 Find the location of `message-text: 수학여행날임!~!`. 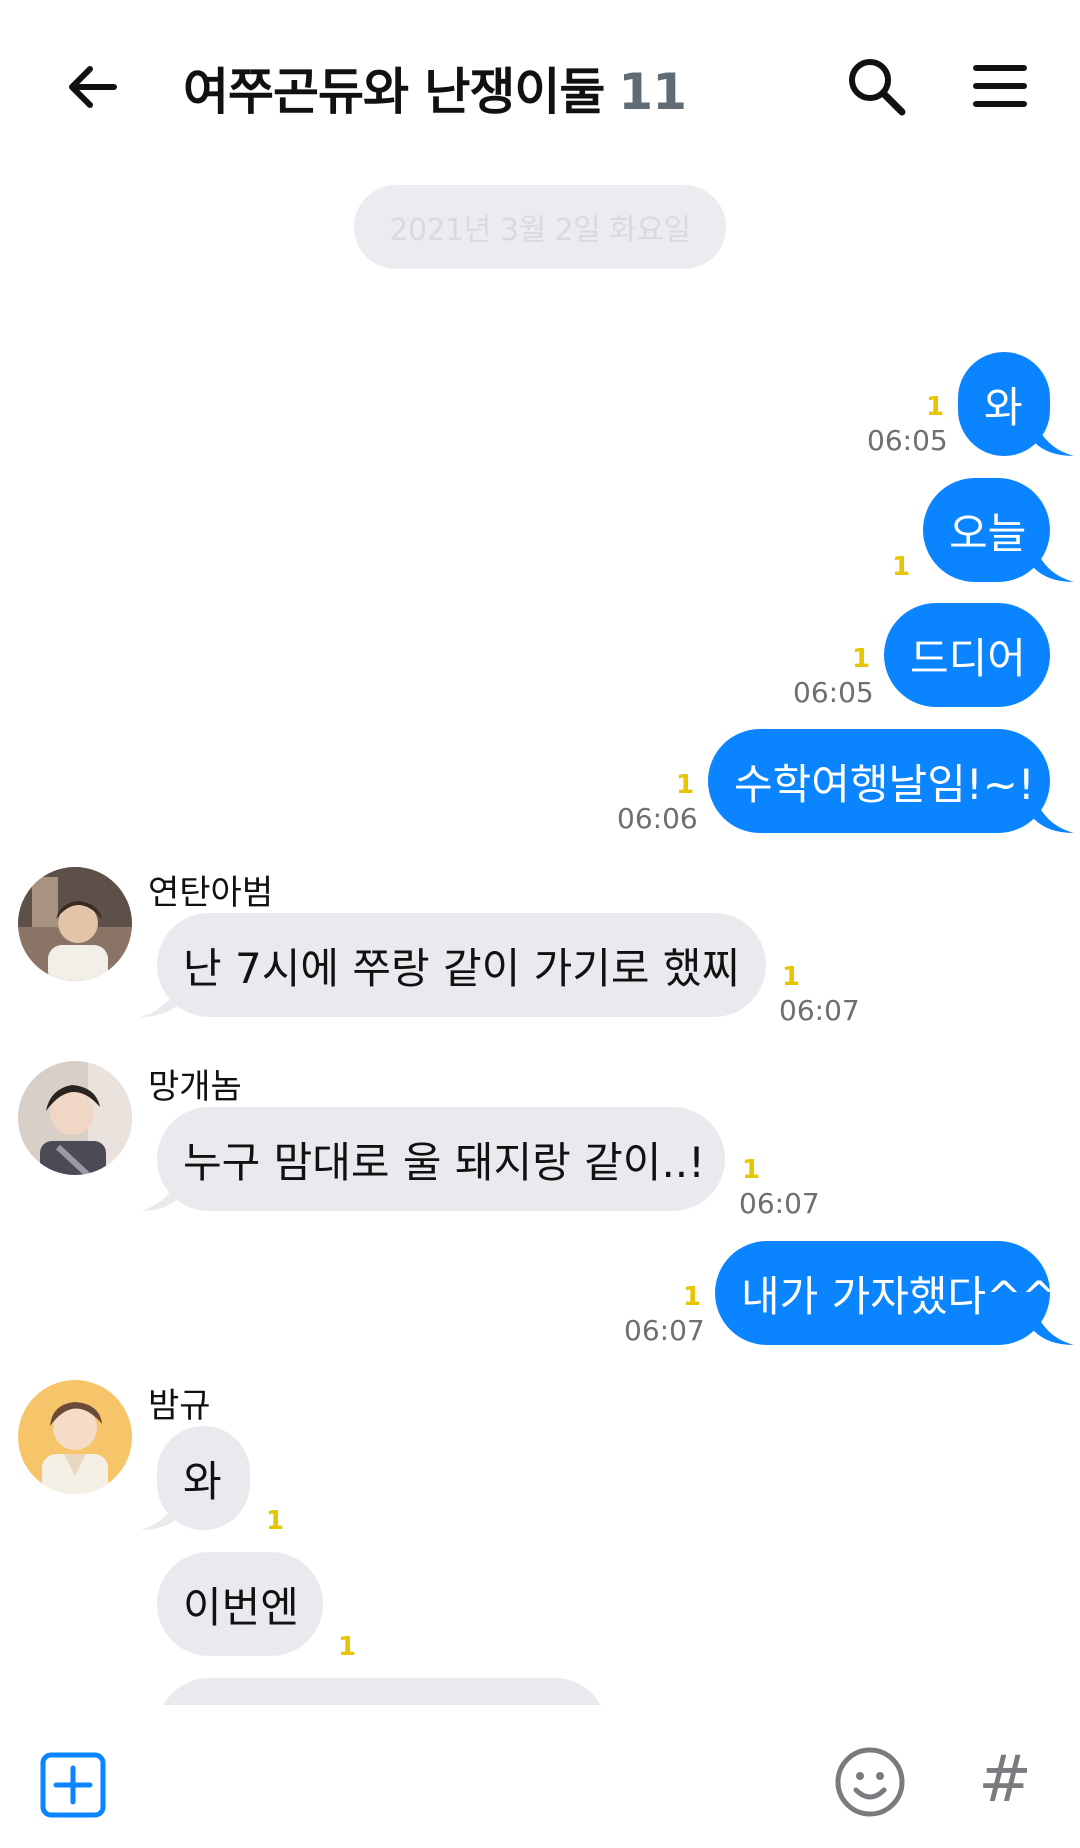

message-text: 수학여행날임!~! is located at coordinates (884, 784).